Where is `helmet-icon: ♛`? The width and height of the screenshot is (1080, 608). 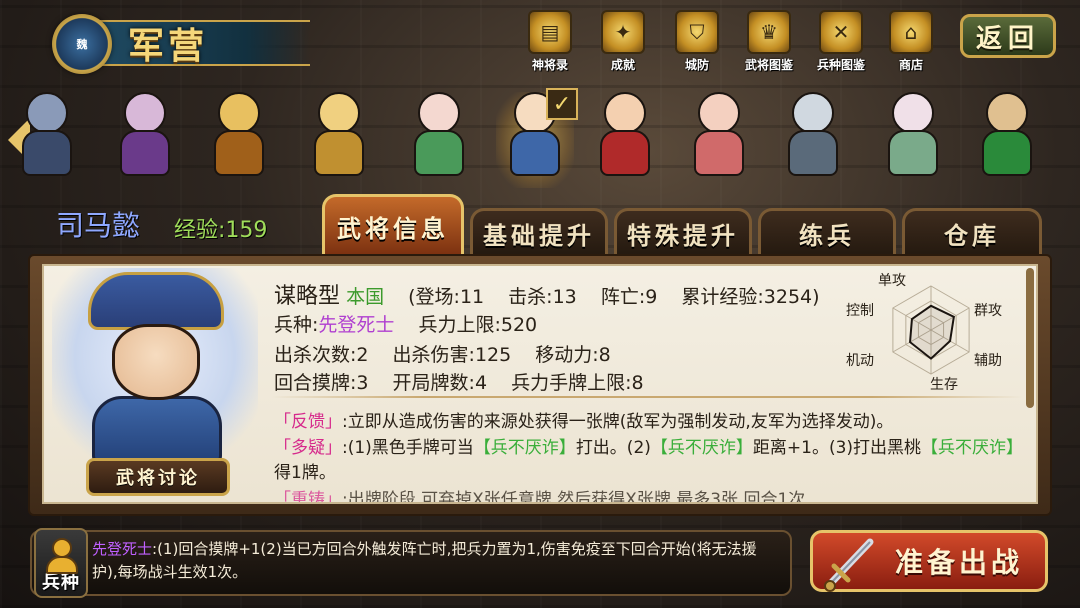 helmet-icon: ♛ is located at coordinates (769, 32).